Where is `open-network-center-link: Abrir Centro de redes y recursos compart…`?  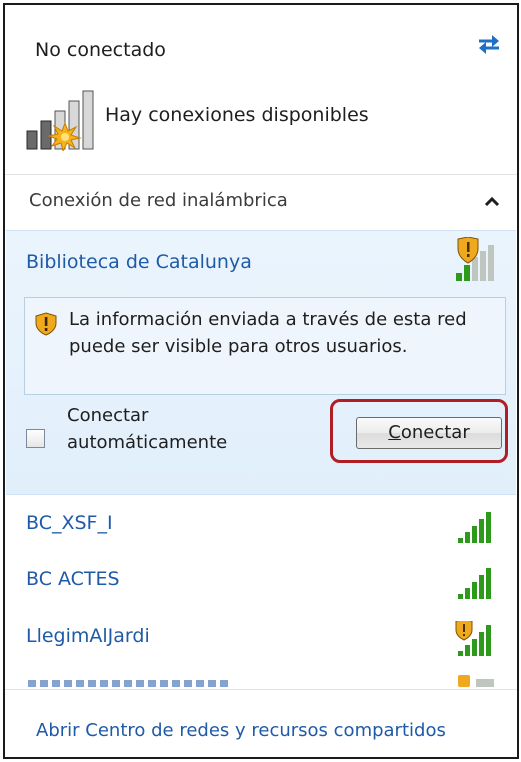 open-network-center-link: Abrir Centro de redes y recursos compart… is located at coordinates (241, 730).